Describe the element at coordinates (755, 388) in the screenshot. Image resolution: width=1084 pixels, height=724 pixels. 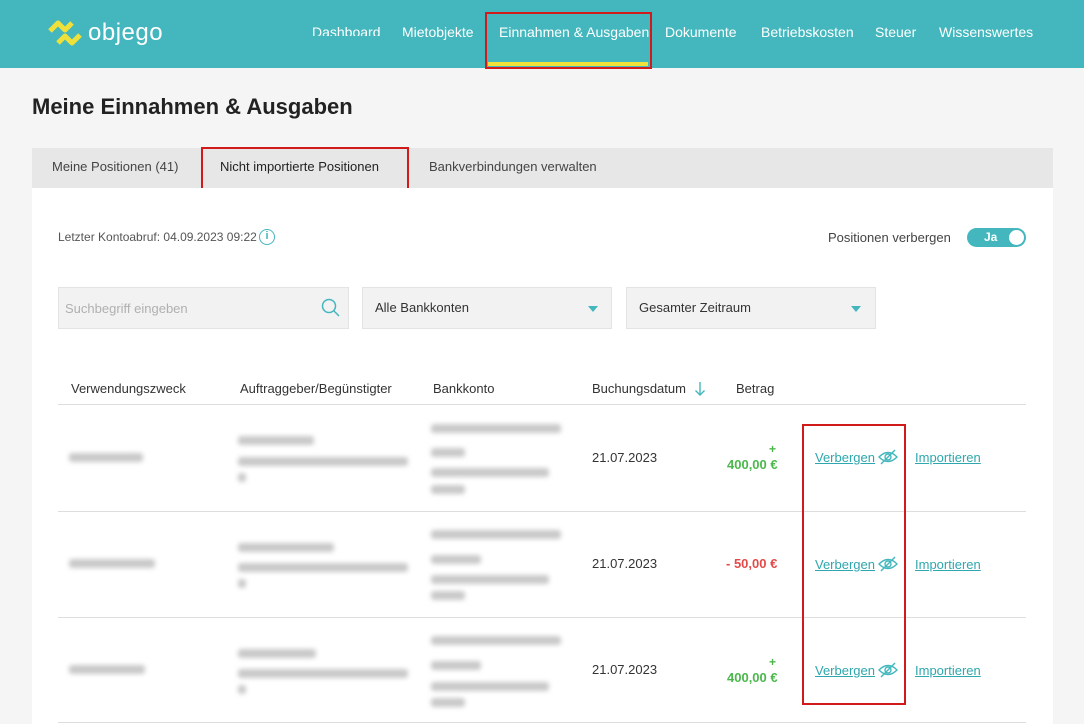
I see `column-header-amount: Betrag` at that location.